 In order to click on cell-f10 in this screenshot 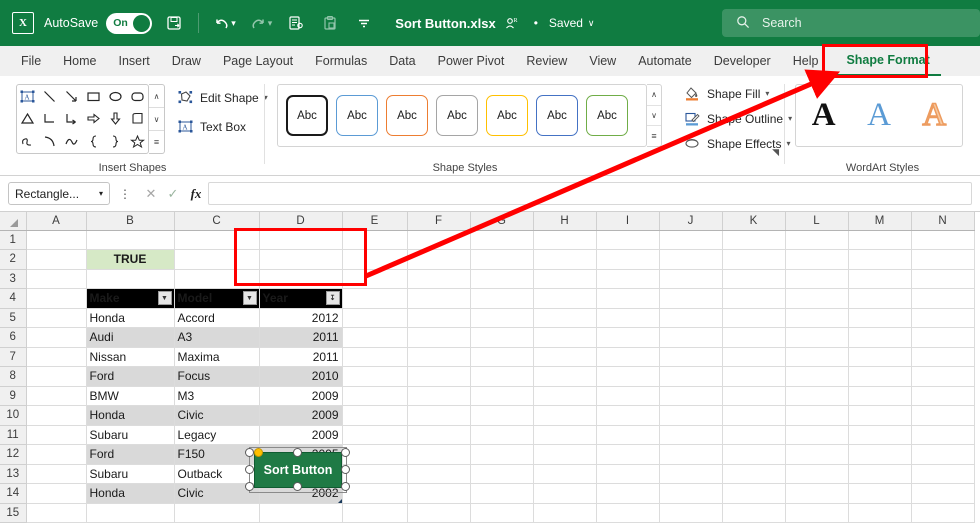, I will do `click(439, 415)`.